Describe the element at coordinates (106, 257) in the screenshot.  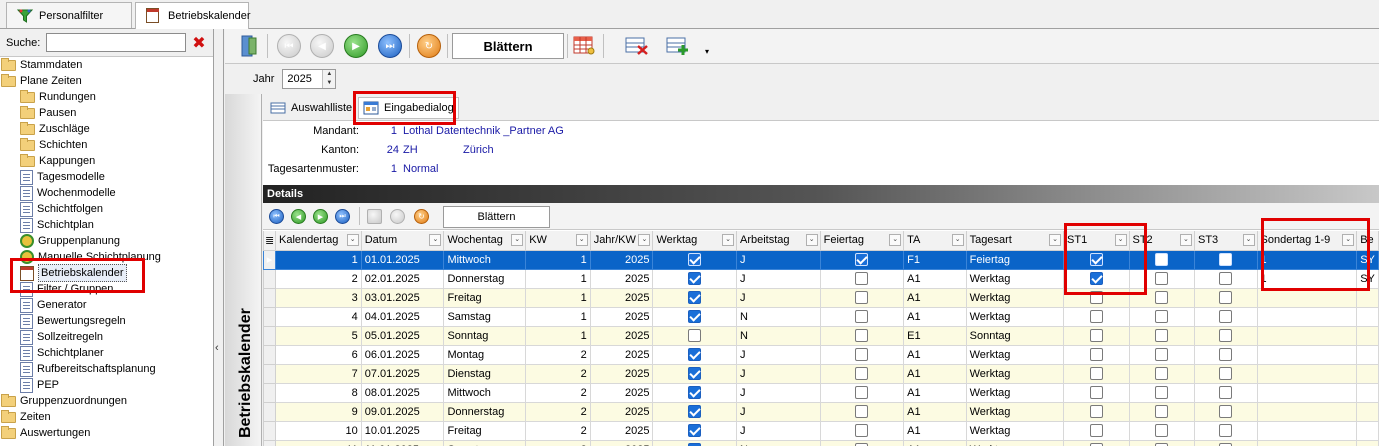
I see `tree-item: Manuelle Schichtplanung` at that location.